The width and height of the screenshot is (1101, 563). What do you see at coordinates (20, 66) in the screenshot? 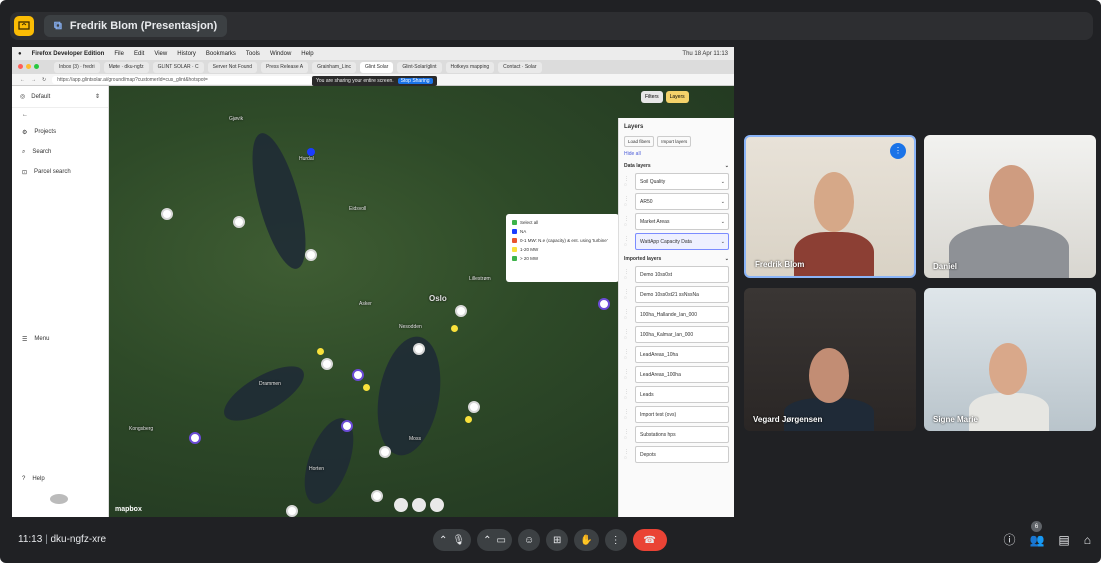
I see `close-window-icon` at bounding box center [20, 66].